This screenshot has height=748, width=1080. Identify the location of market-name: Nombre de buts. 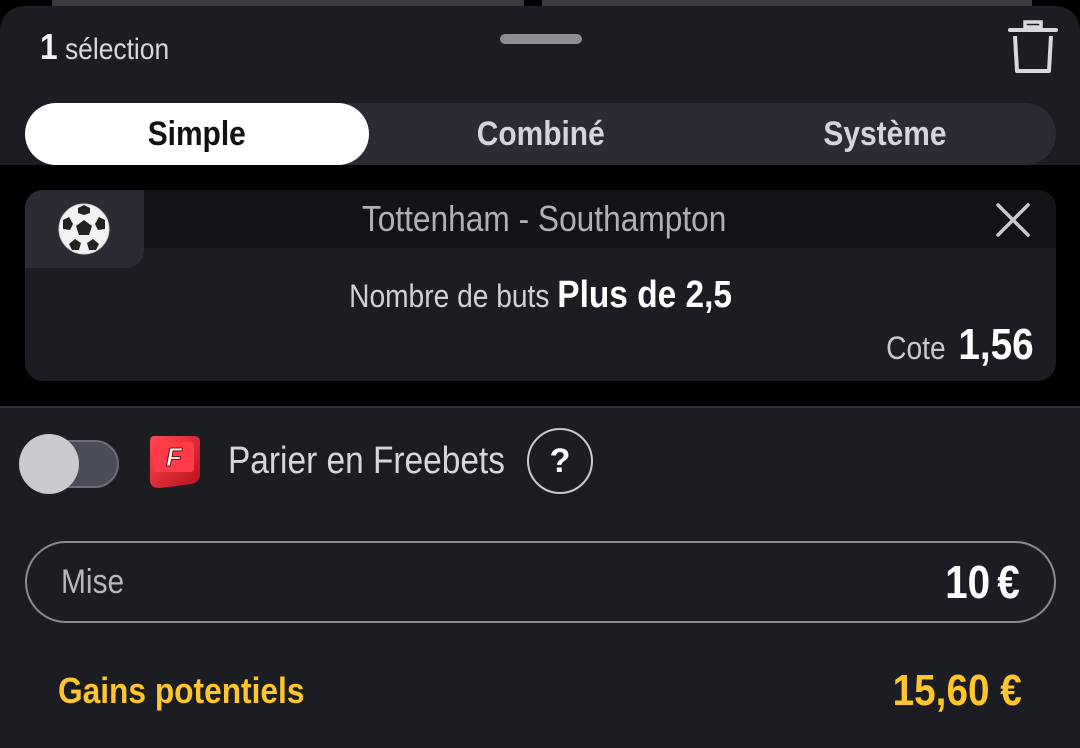
(449, 296).